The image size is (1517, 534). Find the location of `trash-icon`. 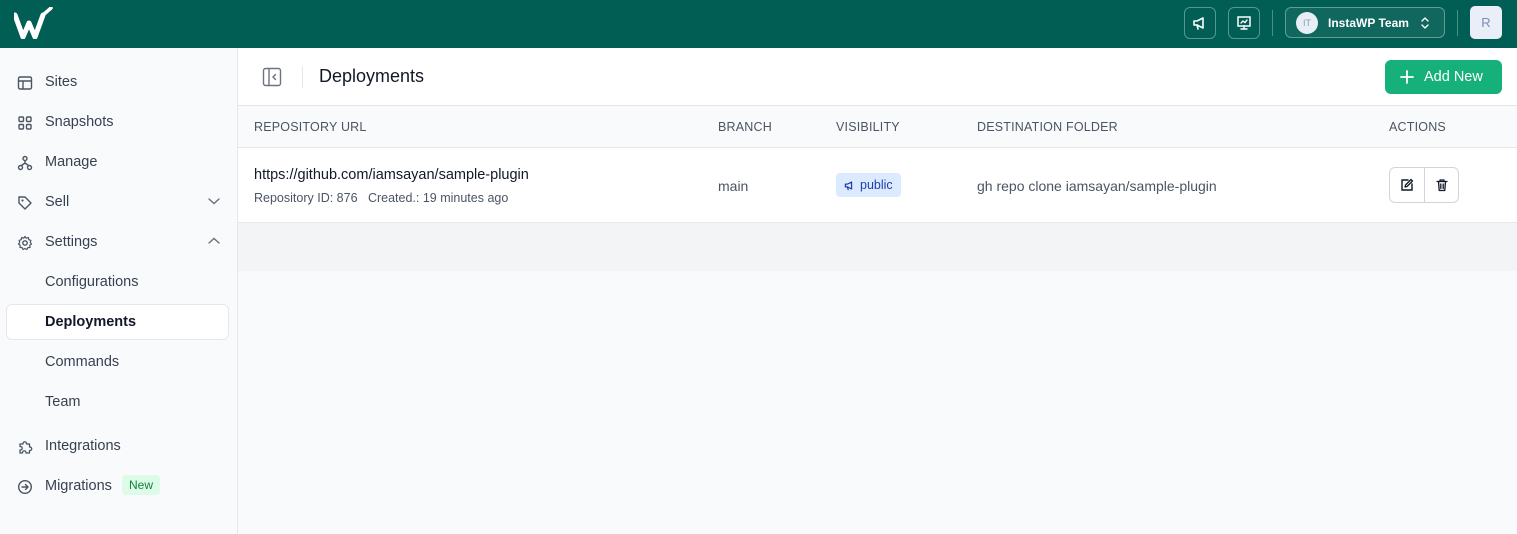

trash-icon is located at coordinates (1441, 185).